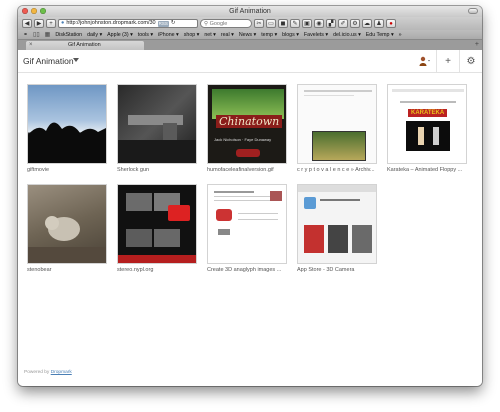 This screenshot has height=412, width=500. What do you see at coordinates (379, 23) in the screenshot?
I see `extension-icon: ♟` at bounding box center [379, 23].